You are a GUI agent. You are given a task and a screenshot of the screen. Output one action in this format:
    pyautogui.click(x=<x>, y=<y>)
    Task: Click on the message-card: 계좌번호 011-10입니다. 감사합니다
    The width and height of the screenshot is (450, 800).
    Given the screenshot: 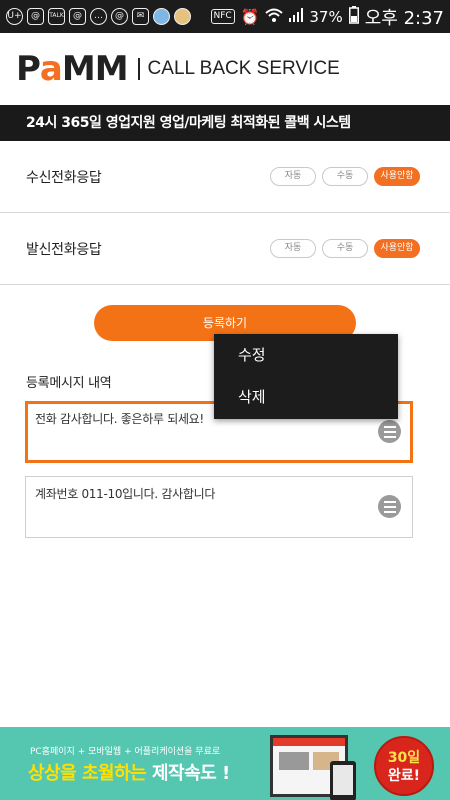 What is the action you would take?
    pyautogui.click(x=219, y=507)
    